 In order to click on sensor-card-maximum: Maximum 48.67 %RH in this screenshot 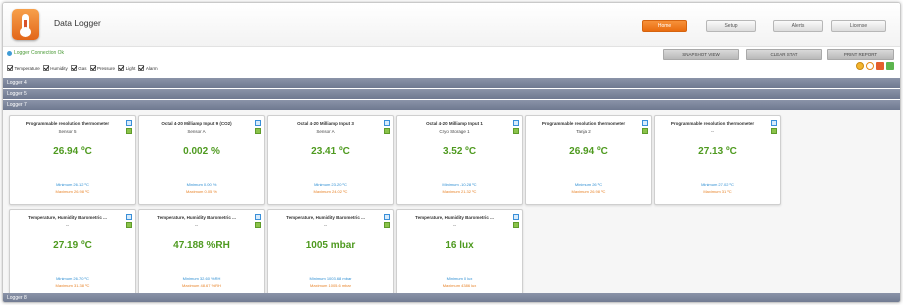, I will do `click(201, 285)`.